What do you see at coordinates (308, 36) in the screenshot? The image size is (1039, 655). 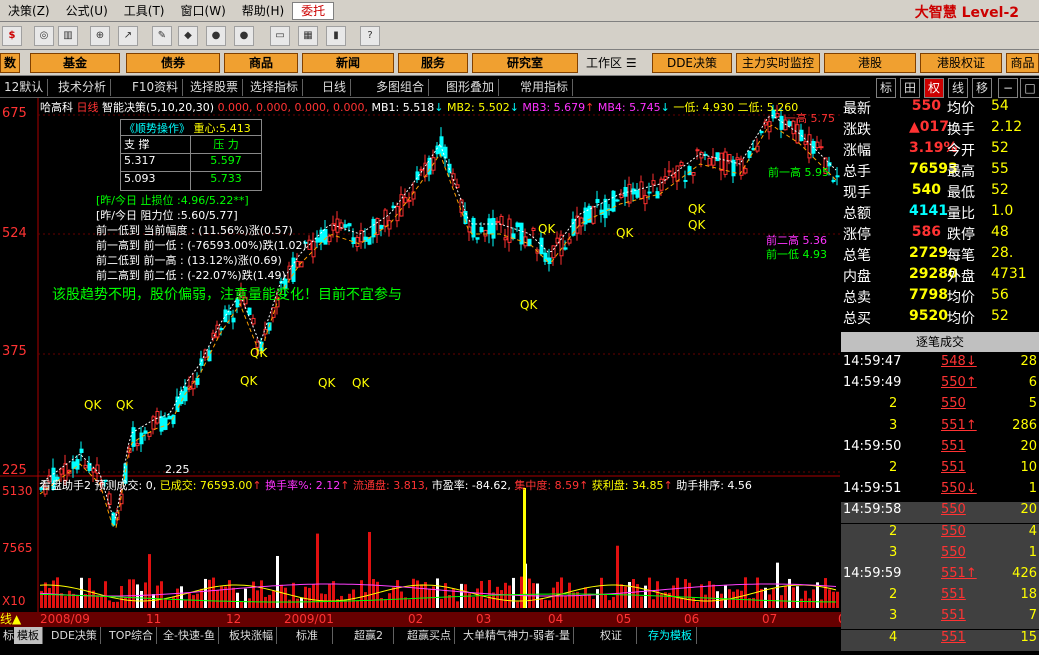 I see `table-icon: ▦` at bounding box center [308, 36].